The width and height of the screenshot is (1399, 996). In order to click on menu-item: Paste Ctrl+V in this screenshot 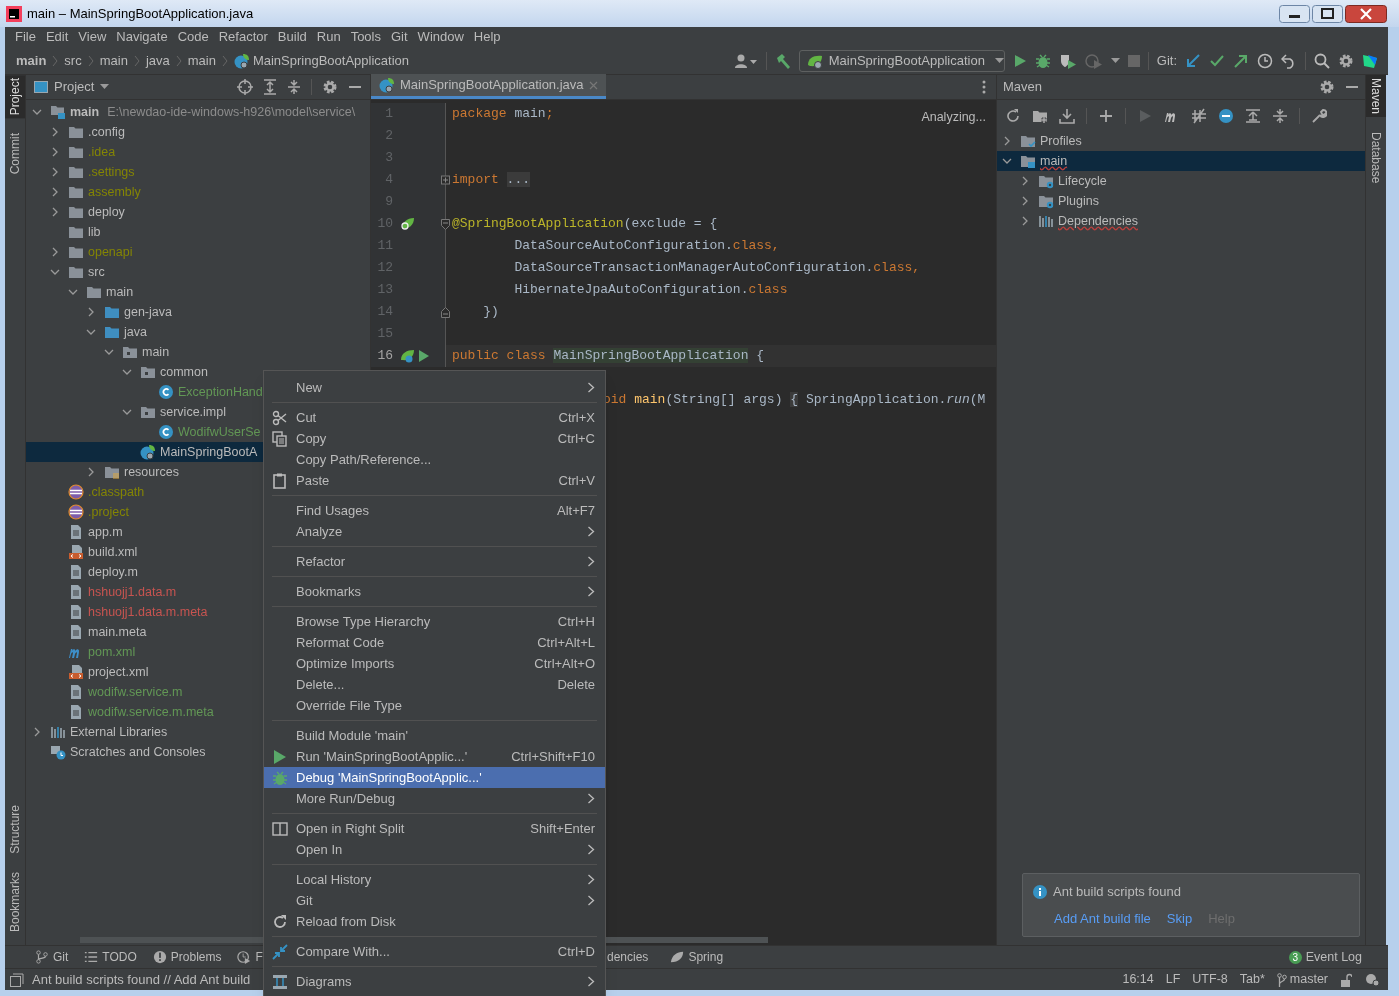, I will do `click(434, 480)`.